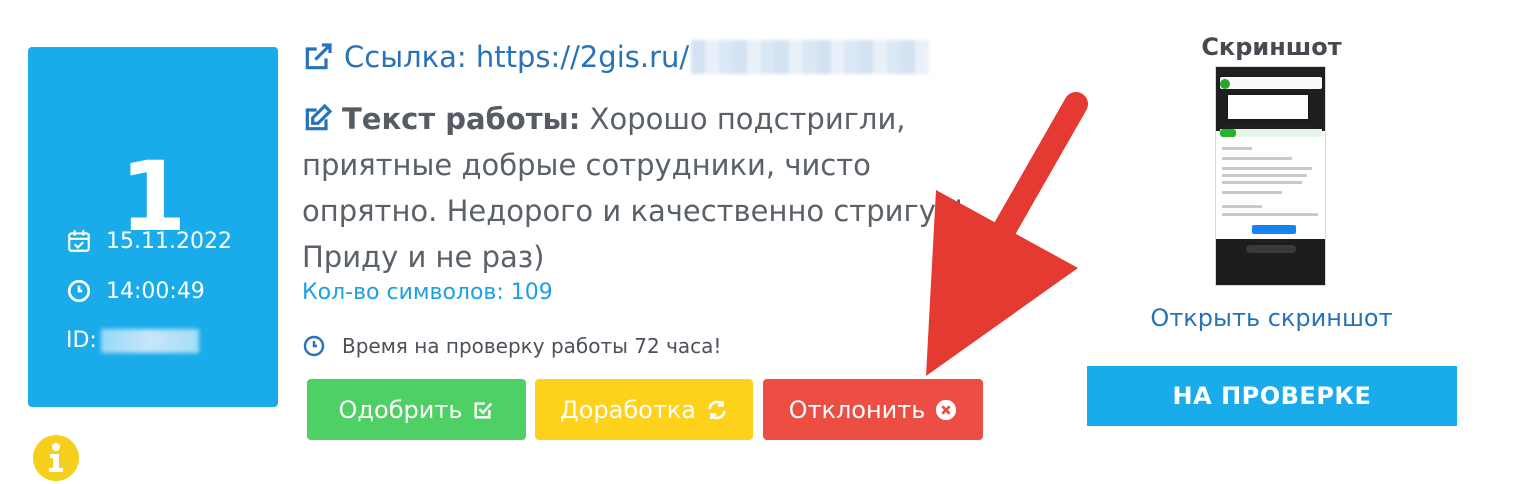 Image resolution: width=1520 pixels, height=484 pixels. I want to click on info-circle-icon, so click(56, 458).